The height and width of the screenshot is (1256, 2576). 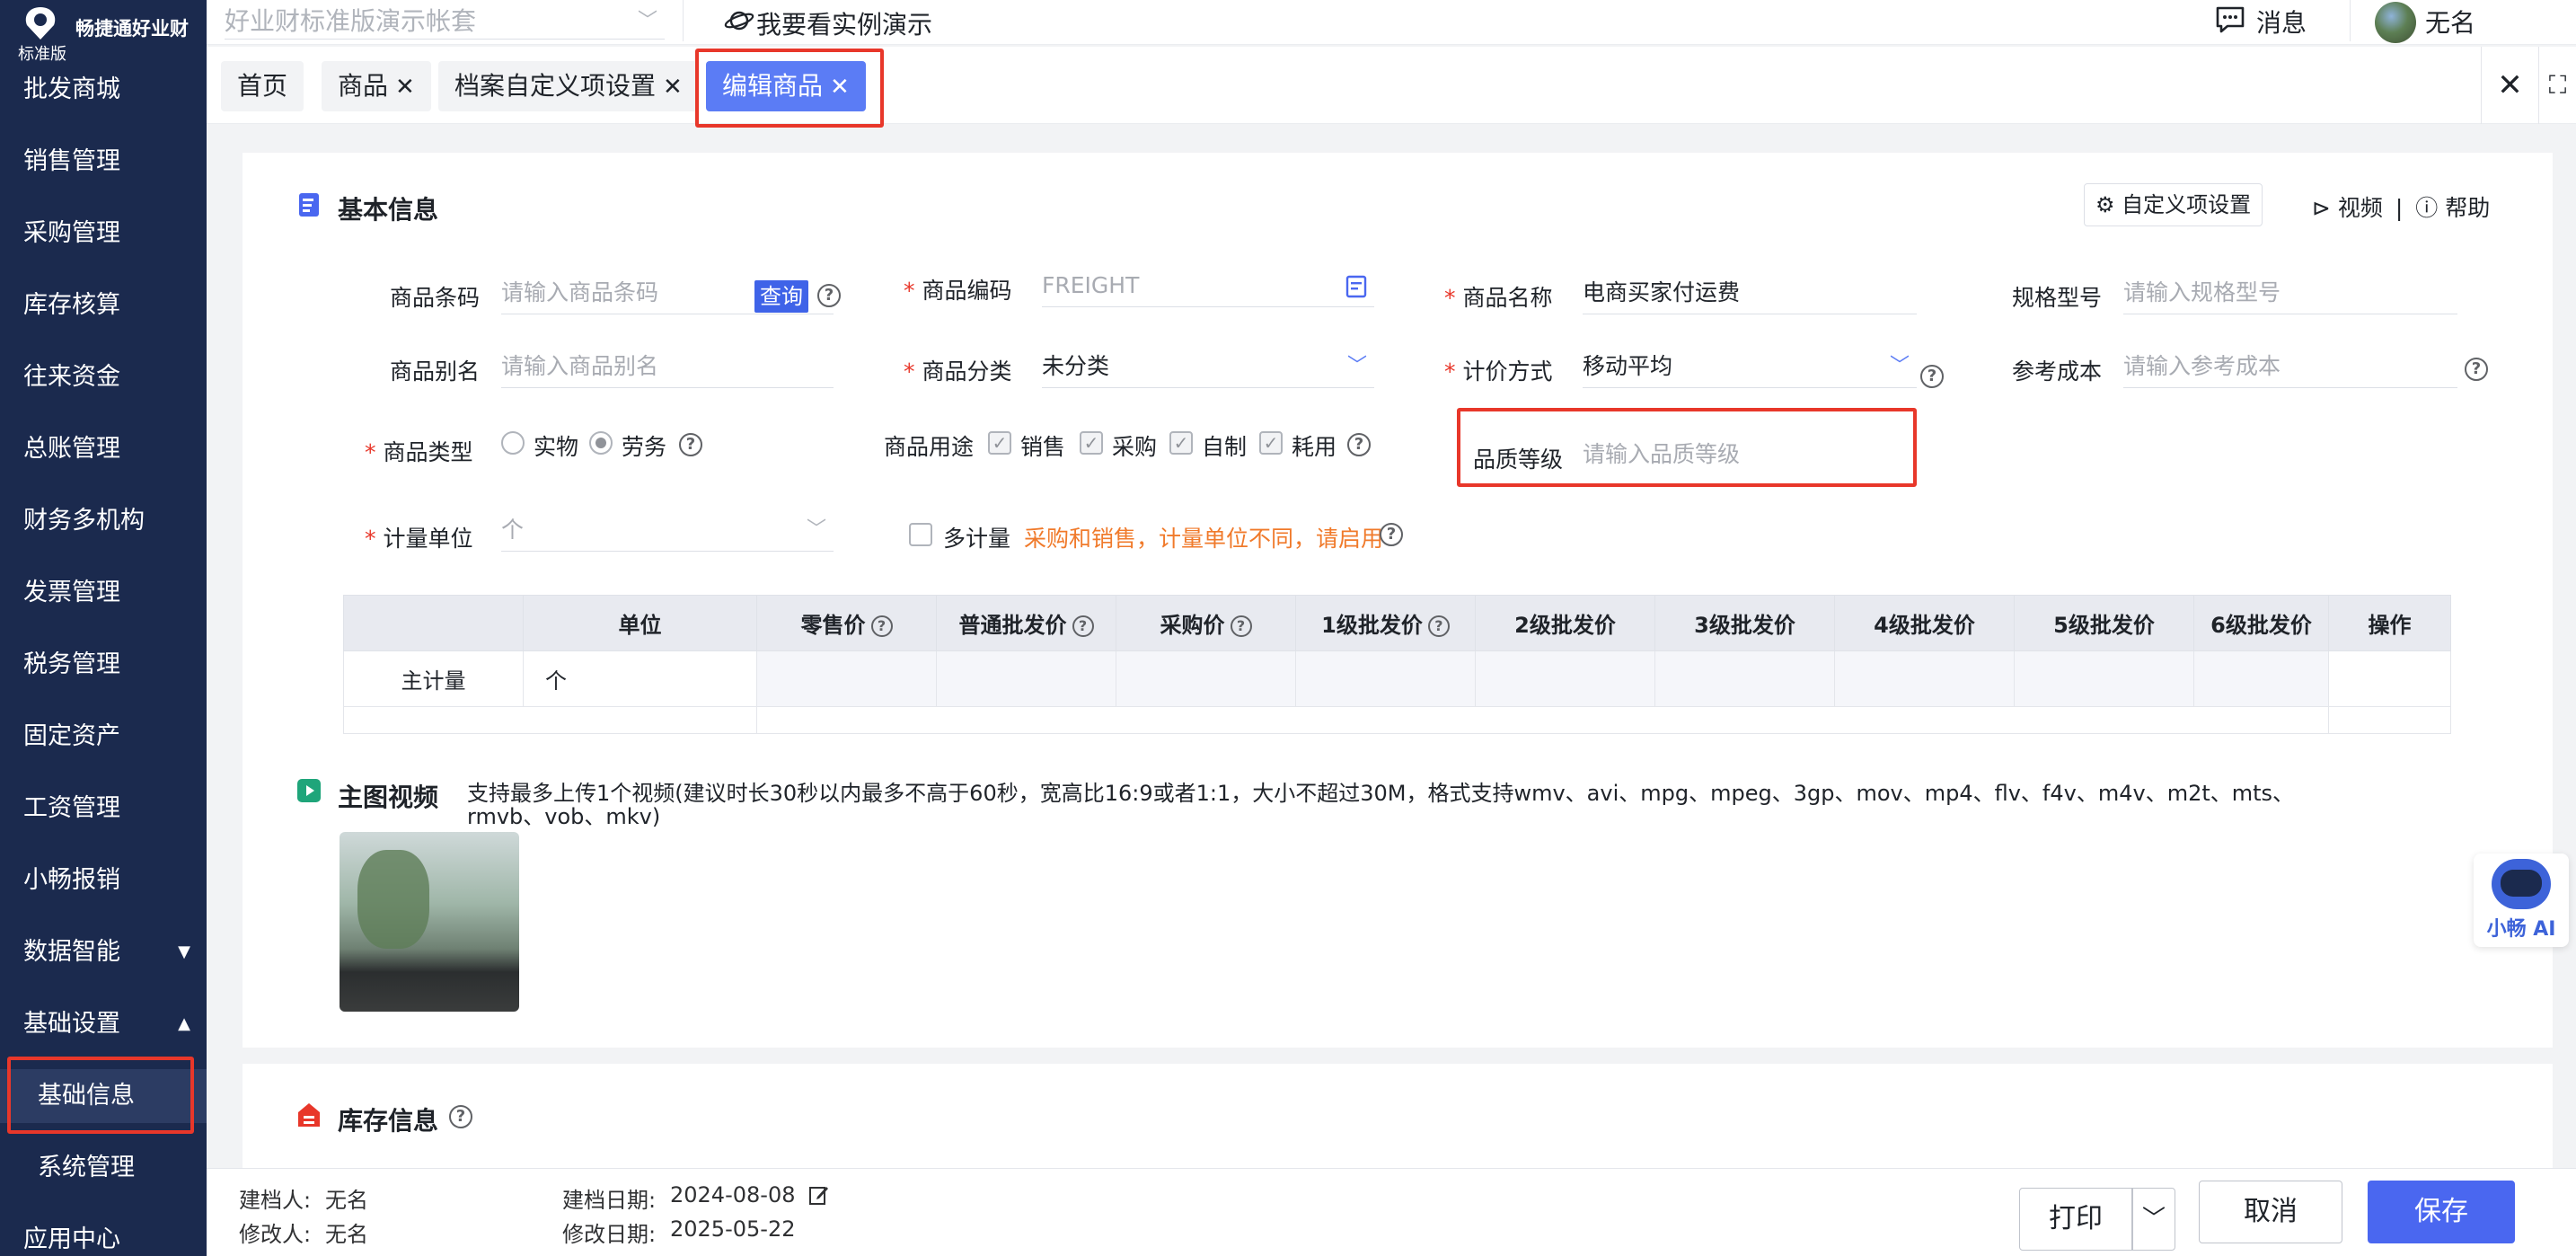 I want to click on barcode-label: 商品条码, so click(x=435, y=298).